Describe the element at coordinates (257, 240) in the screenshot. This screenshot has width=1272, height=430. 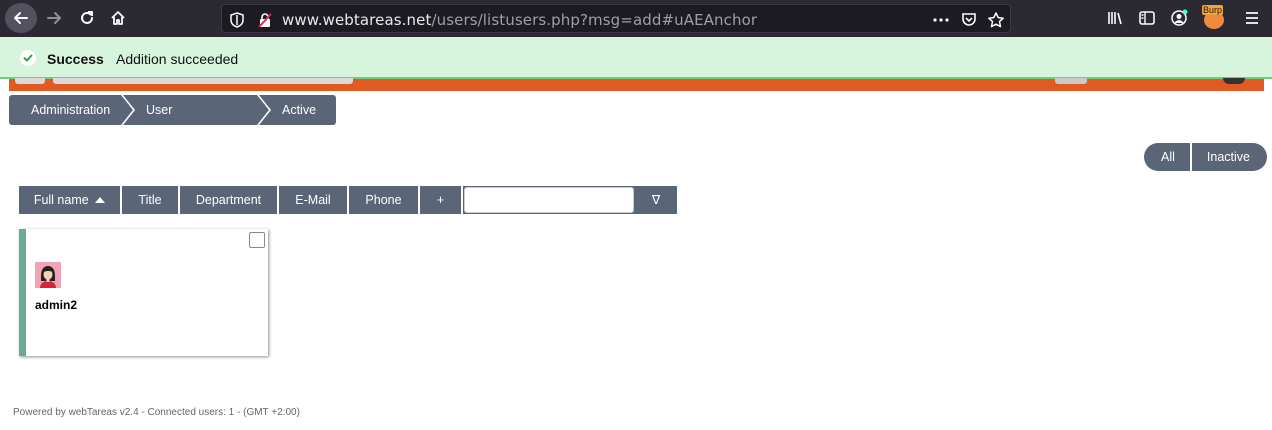
I see `select-checkbox` at that location.